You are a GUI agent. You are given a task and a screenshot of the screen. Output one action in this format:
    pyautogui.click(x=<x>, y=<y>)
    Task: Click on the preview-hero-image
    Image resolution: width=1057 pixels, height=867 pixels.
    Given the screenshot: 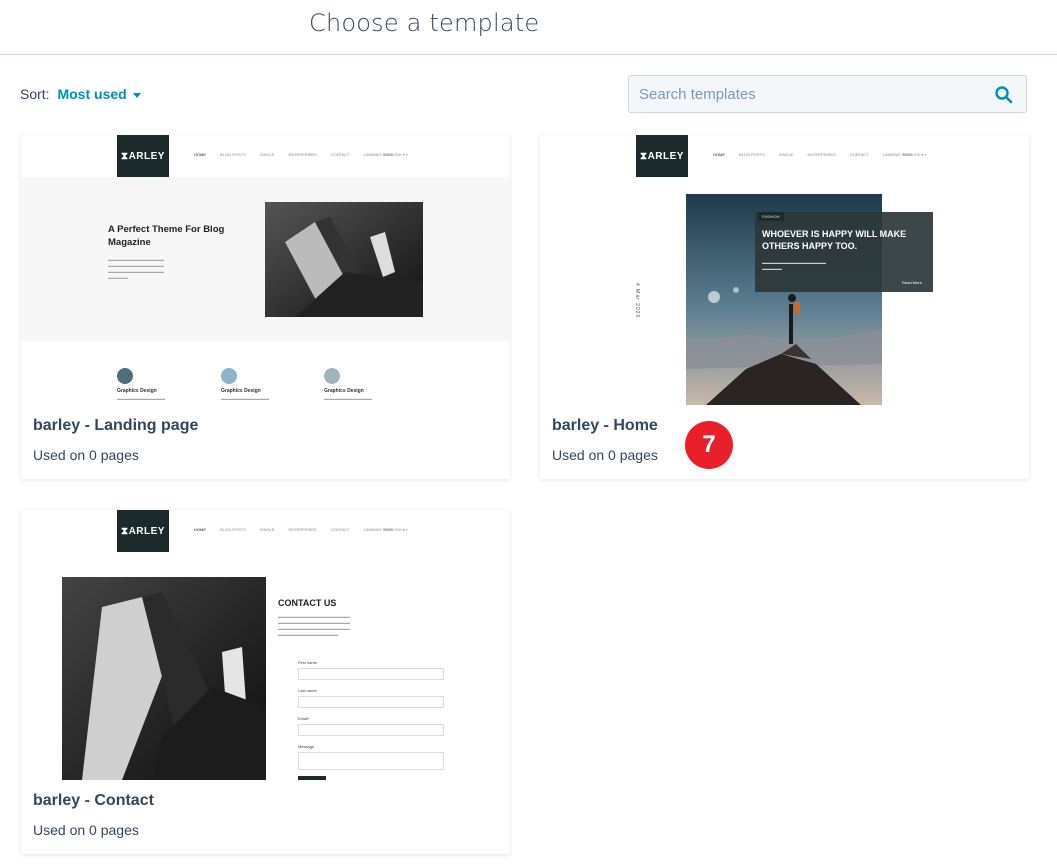 What is the action you would take?
    pyautogui.click(x=344, y=259)
    